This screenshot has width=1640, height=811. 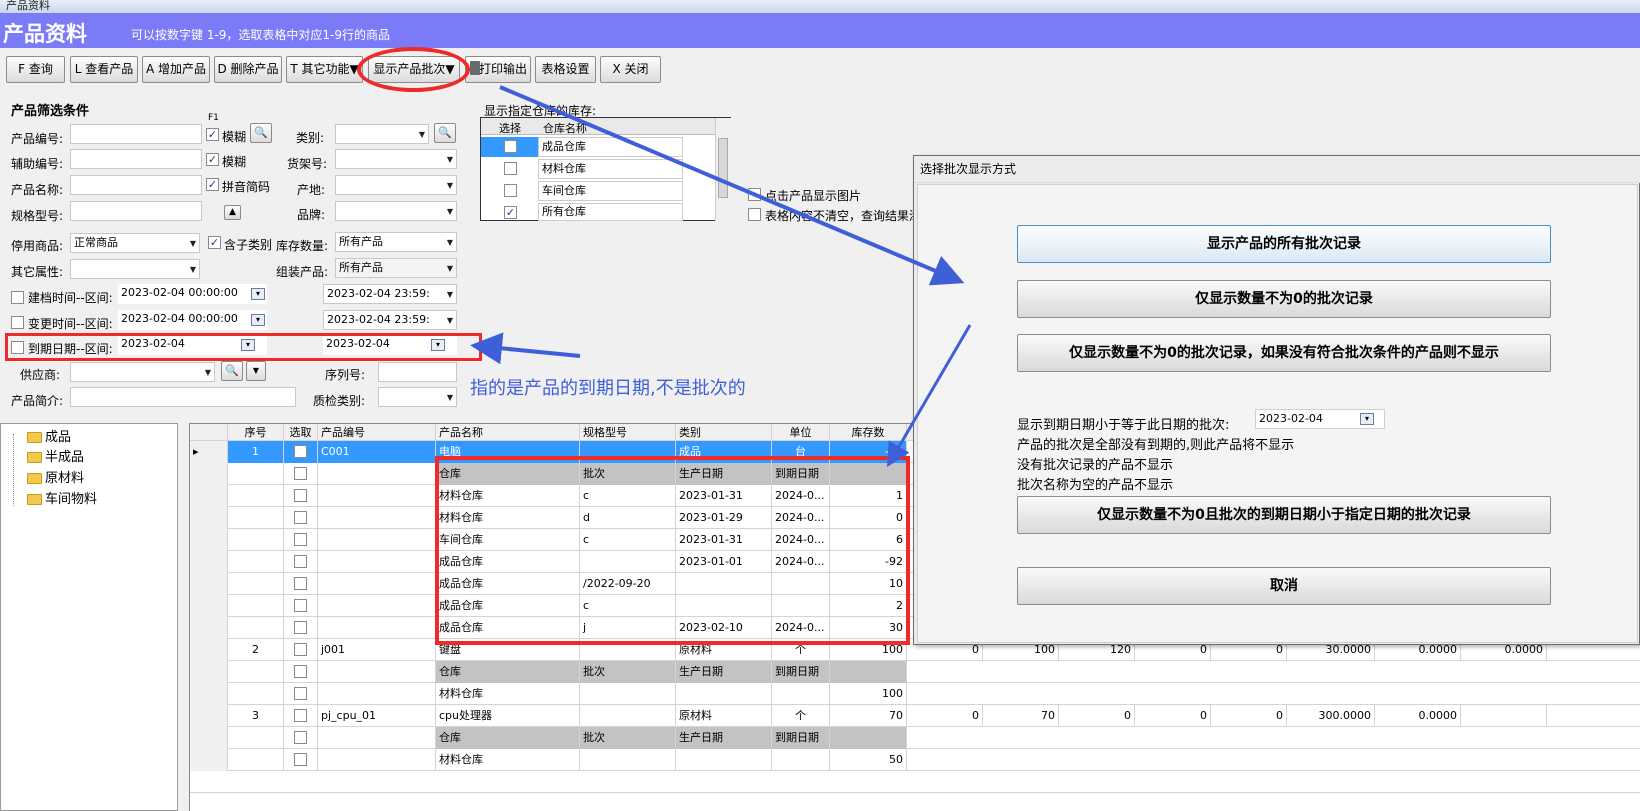 What do you see at coordinates (525, 348) in the screenshot?
I see `arrow-to-expiry` at bounding box center [525, 348].